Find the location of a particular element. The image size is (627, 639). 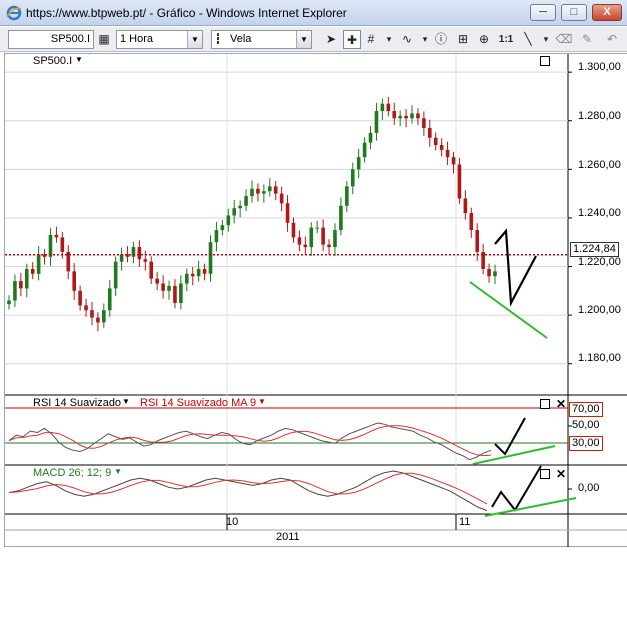

macd-panel-title: MACD 26; 12; 9 is located at coordinates (72, 473).